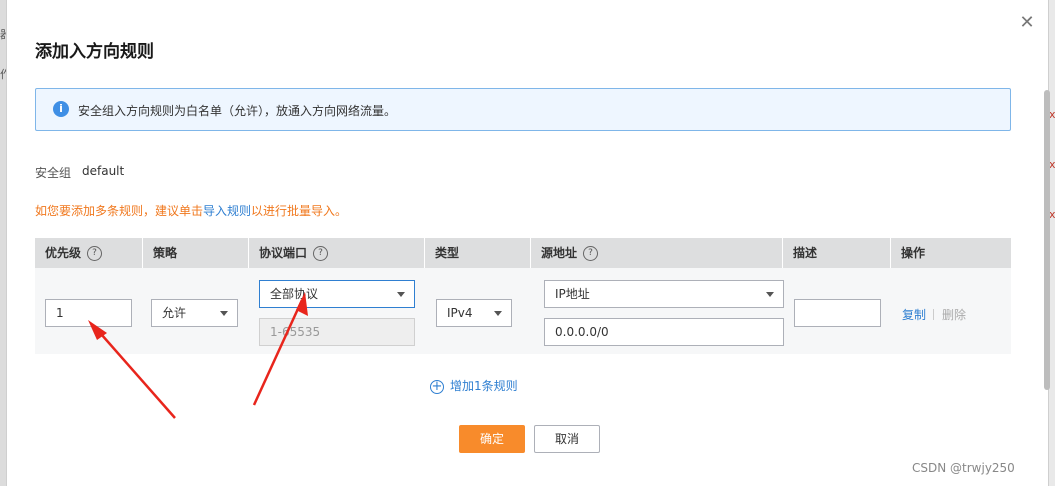 This screenshot has width=1055, height=486. What do you see at coordinates (963, 468) in the screenshot?
I see `watermark: CSDN @trwjy250` at bounding box center [963, 468].